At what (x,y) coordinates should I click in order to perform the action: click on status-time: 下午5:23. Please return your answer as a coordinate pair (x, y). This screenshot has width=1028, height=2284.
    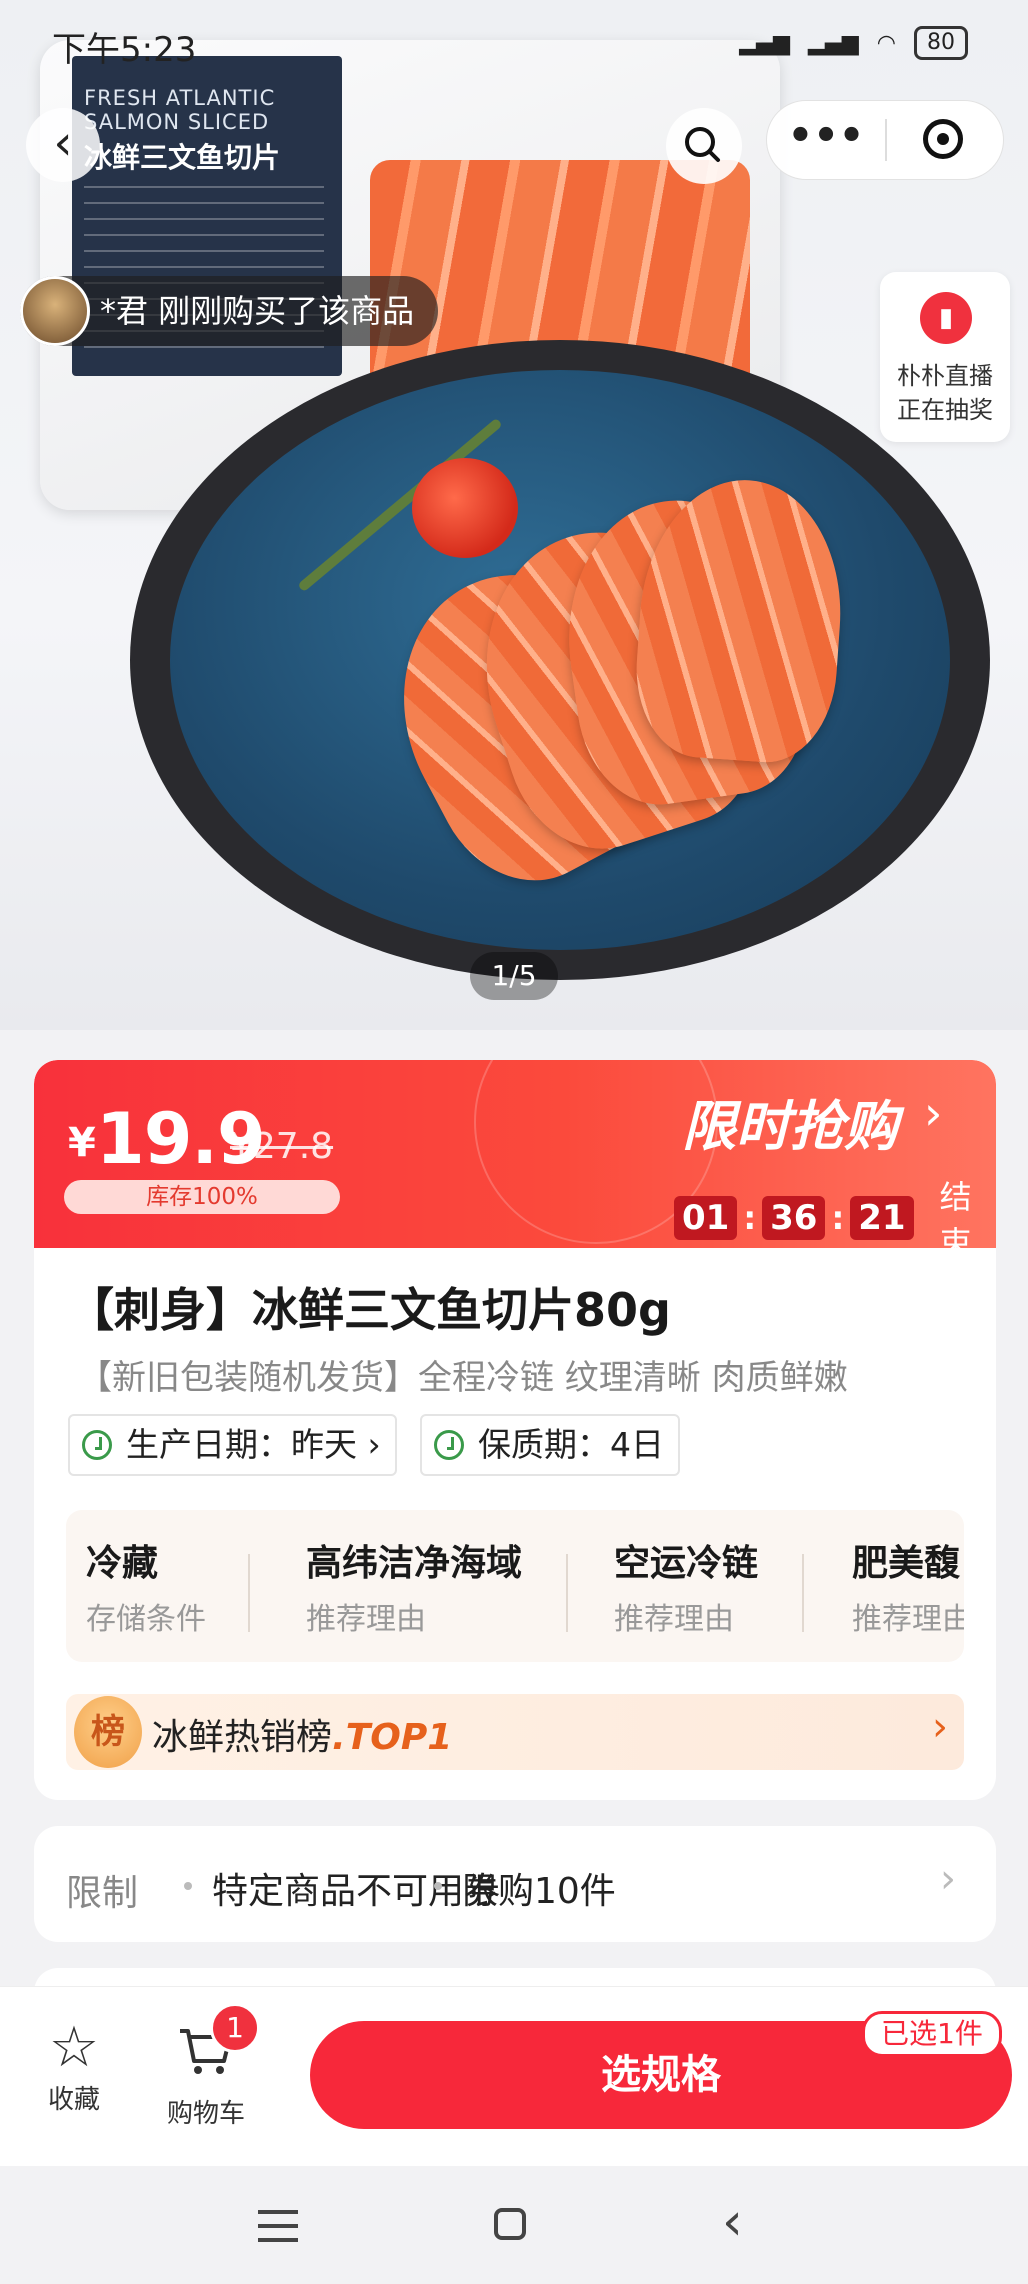
    Looking at the image, I should click on (124, 50).